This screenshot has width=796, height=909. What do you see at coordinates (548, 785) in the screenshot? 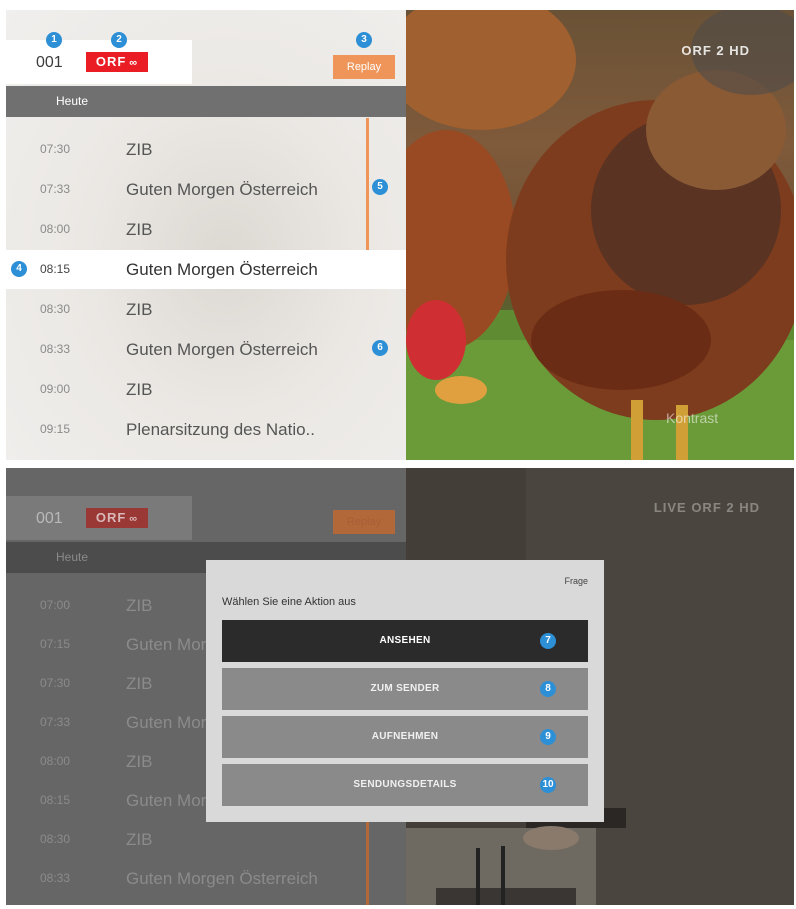
I see `marker-10: 10` at bounding box center [548, 785].